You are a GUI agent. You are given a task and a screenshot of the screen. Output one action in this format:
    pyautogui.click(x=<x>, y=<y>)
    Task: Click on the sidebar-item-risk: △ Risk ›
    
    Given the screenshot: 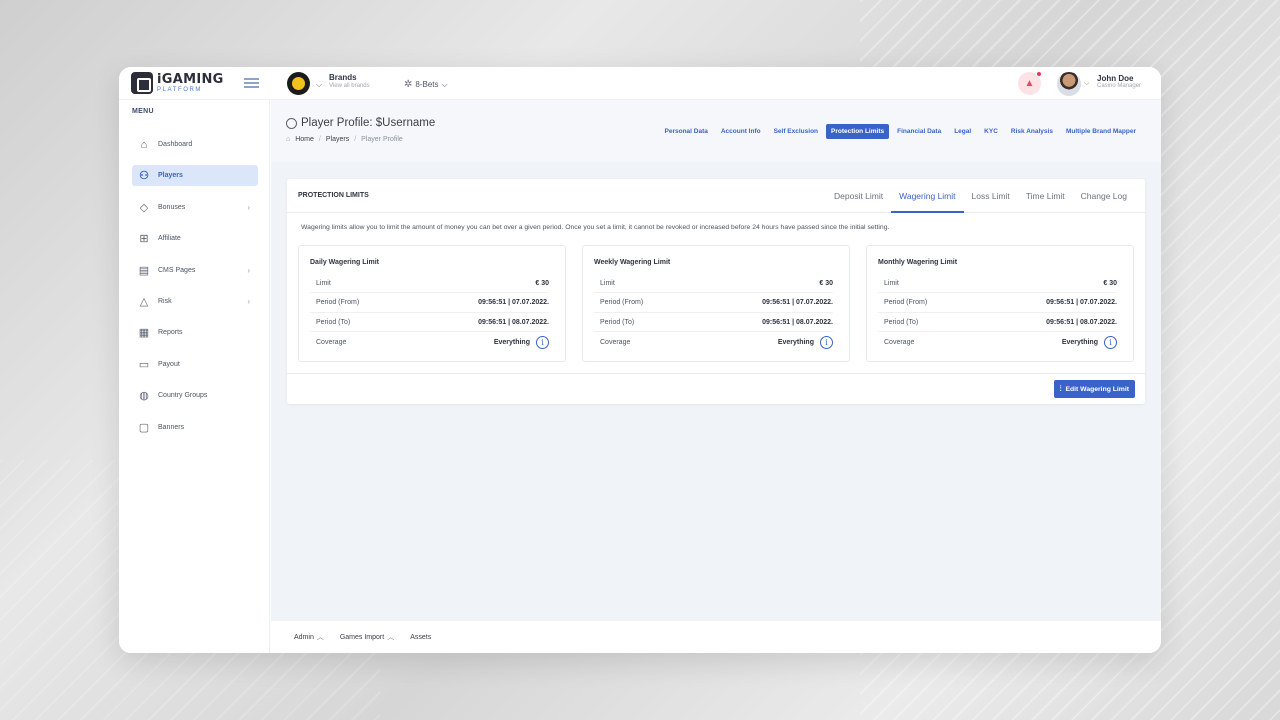 What is the action you would take?
    pyautogui.click(x=195, y=301)
    